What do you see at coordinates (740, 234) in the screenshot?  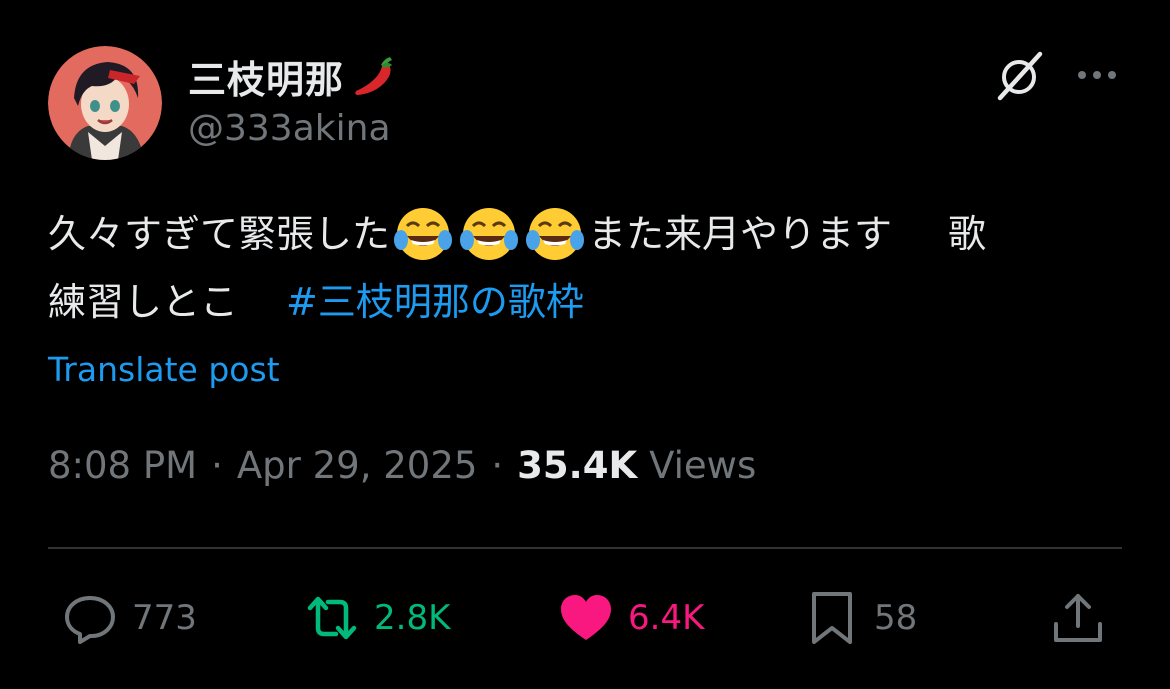 I see `post-text-segment: また来月やります` at bounding box center [740, 234].